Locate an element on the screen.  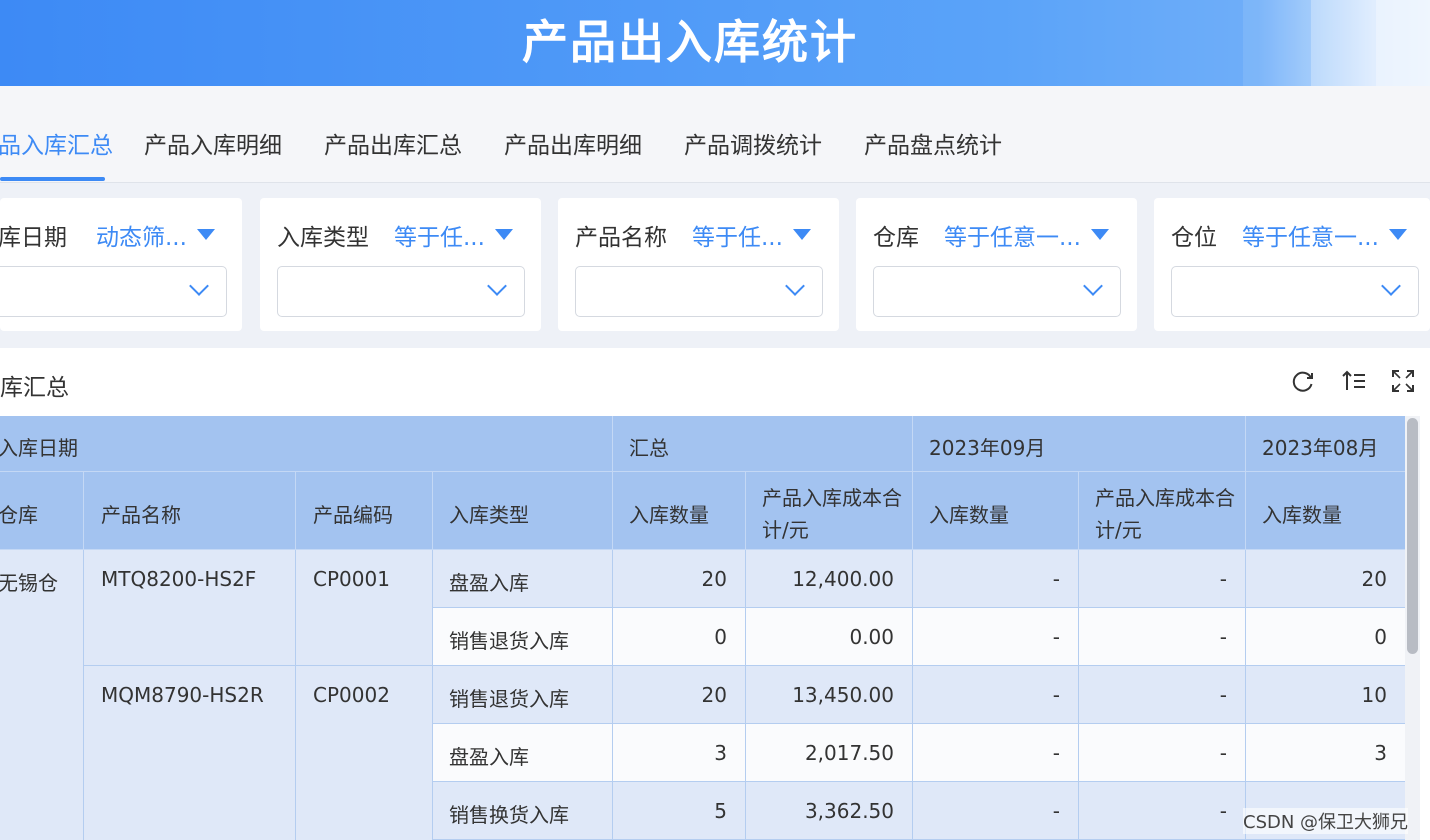
cell-qty: 5 is located at coordinates (679, 811).